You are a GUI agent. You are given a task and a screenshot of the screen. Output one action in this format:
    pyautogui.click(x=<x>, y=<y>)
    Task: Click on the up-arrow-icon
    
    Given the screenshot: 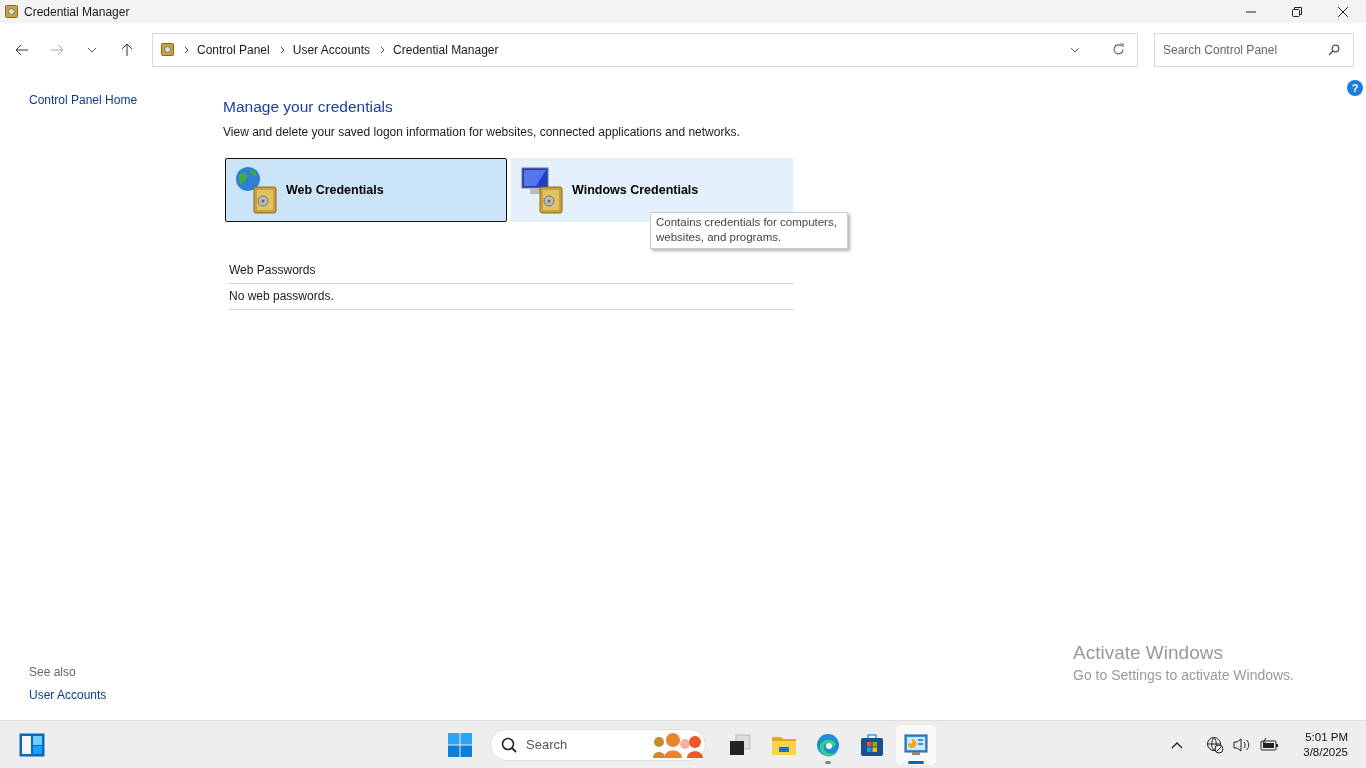 What is the action you would take?
    pyautogui.click(x=127, y=49)
    